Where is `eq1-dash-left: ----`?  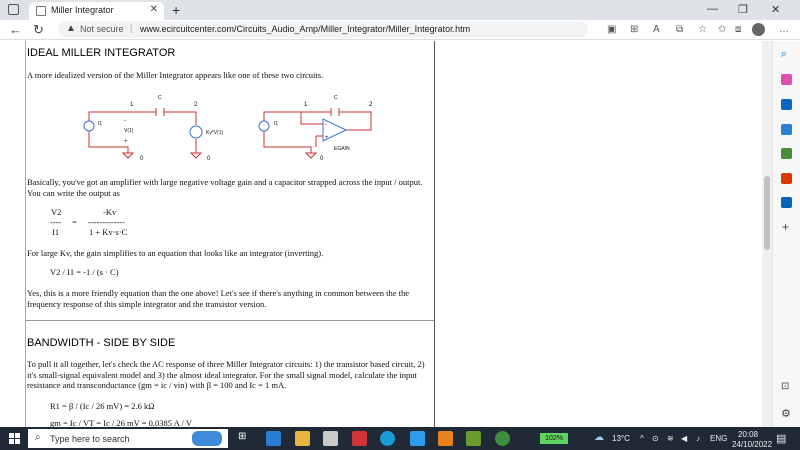
eq1-dash-left: ---- is located at coordinates (56, 222).